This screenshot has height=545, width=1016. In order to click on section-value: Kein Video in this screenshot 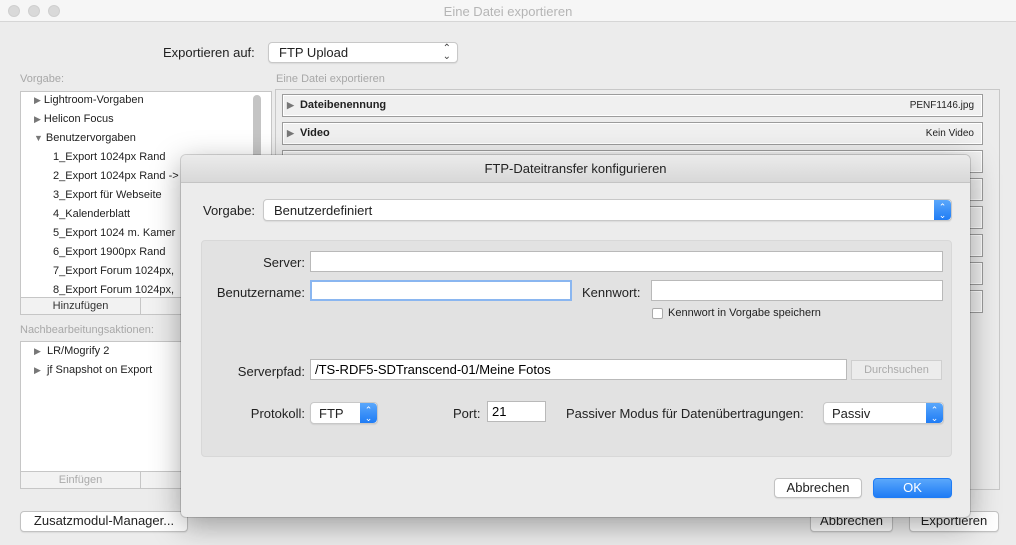, I will do `click(949, 133)`.